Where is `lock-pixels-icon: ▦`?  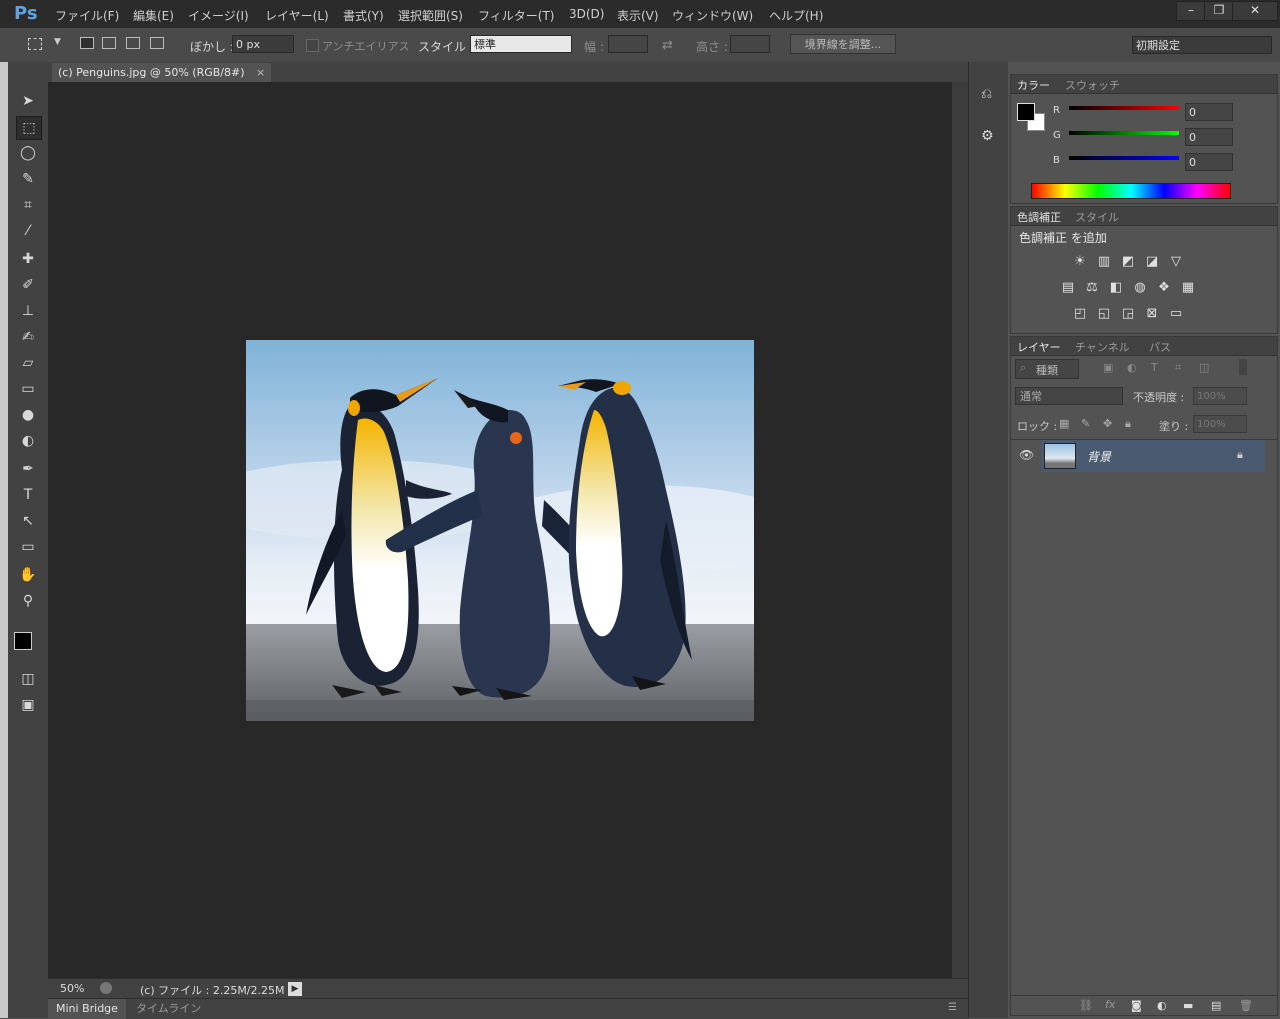 lock-pixels-icon: ▦ is located at coordinates (1064, 423).